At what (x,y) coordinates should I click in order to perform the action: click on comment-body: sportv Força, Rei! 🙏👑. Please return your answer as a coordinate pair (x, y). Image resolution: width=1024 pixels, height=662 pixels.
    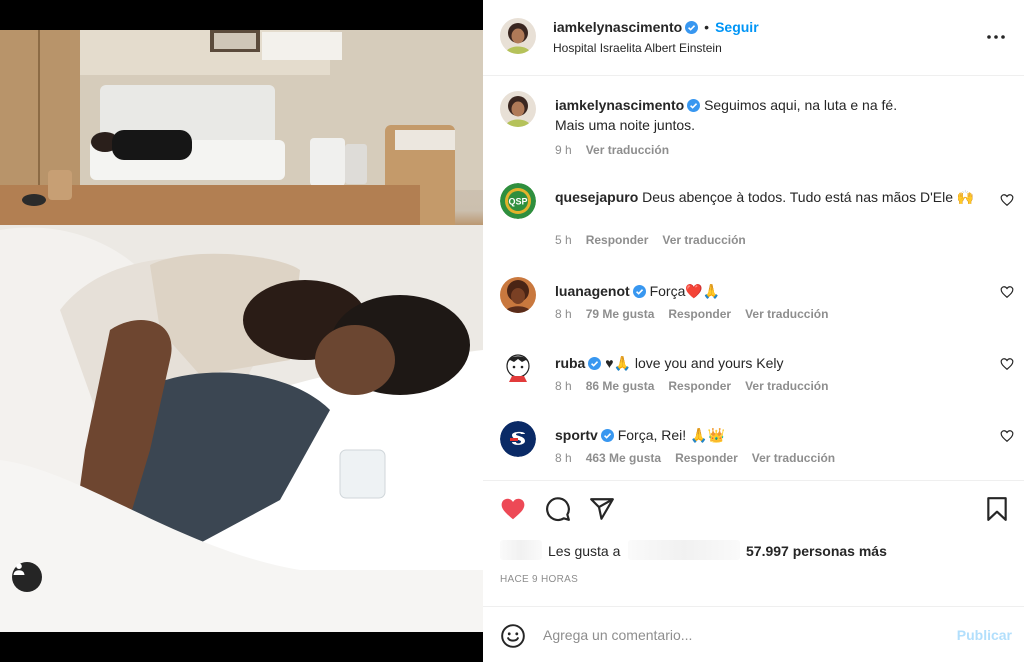
    Looking at the image, I should click on (765, 435).